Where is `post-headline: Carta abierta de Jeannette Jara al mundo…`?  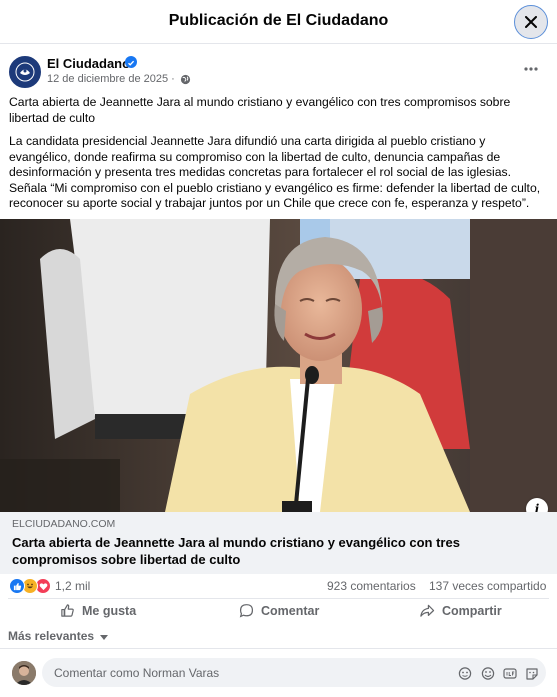 post-headline: Carta abierta de Jeannette Jara al mundo… is located at coordinates (260, 110).